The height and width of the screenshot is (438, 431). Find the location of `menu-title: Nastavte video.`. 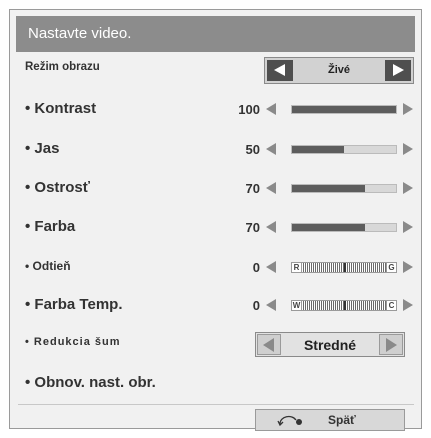

menu-title: Nastavte video. is located at coordinates (80, 33).